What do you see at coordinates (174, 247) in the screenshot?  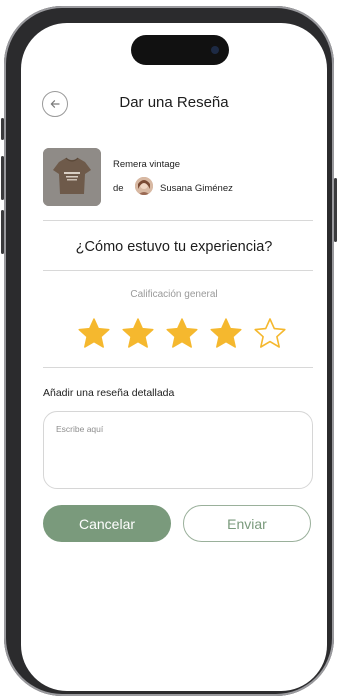 I see `experience-question: ¿Cómo estuvo tu experiencia?` at bounding box center [174, 247].